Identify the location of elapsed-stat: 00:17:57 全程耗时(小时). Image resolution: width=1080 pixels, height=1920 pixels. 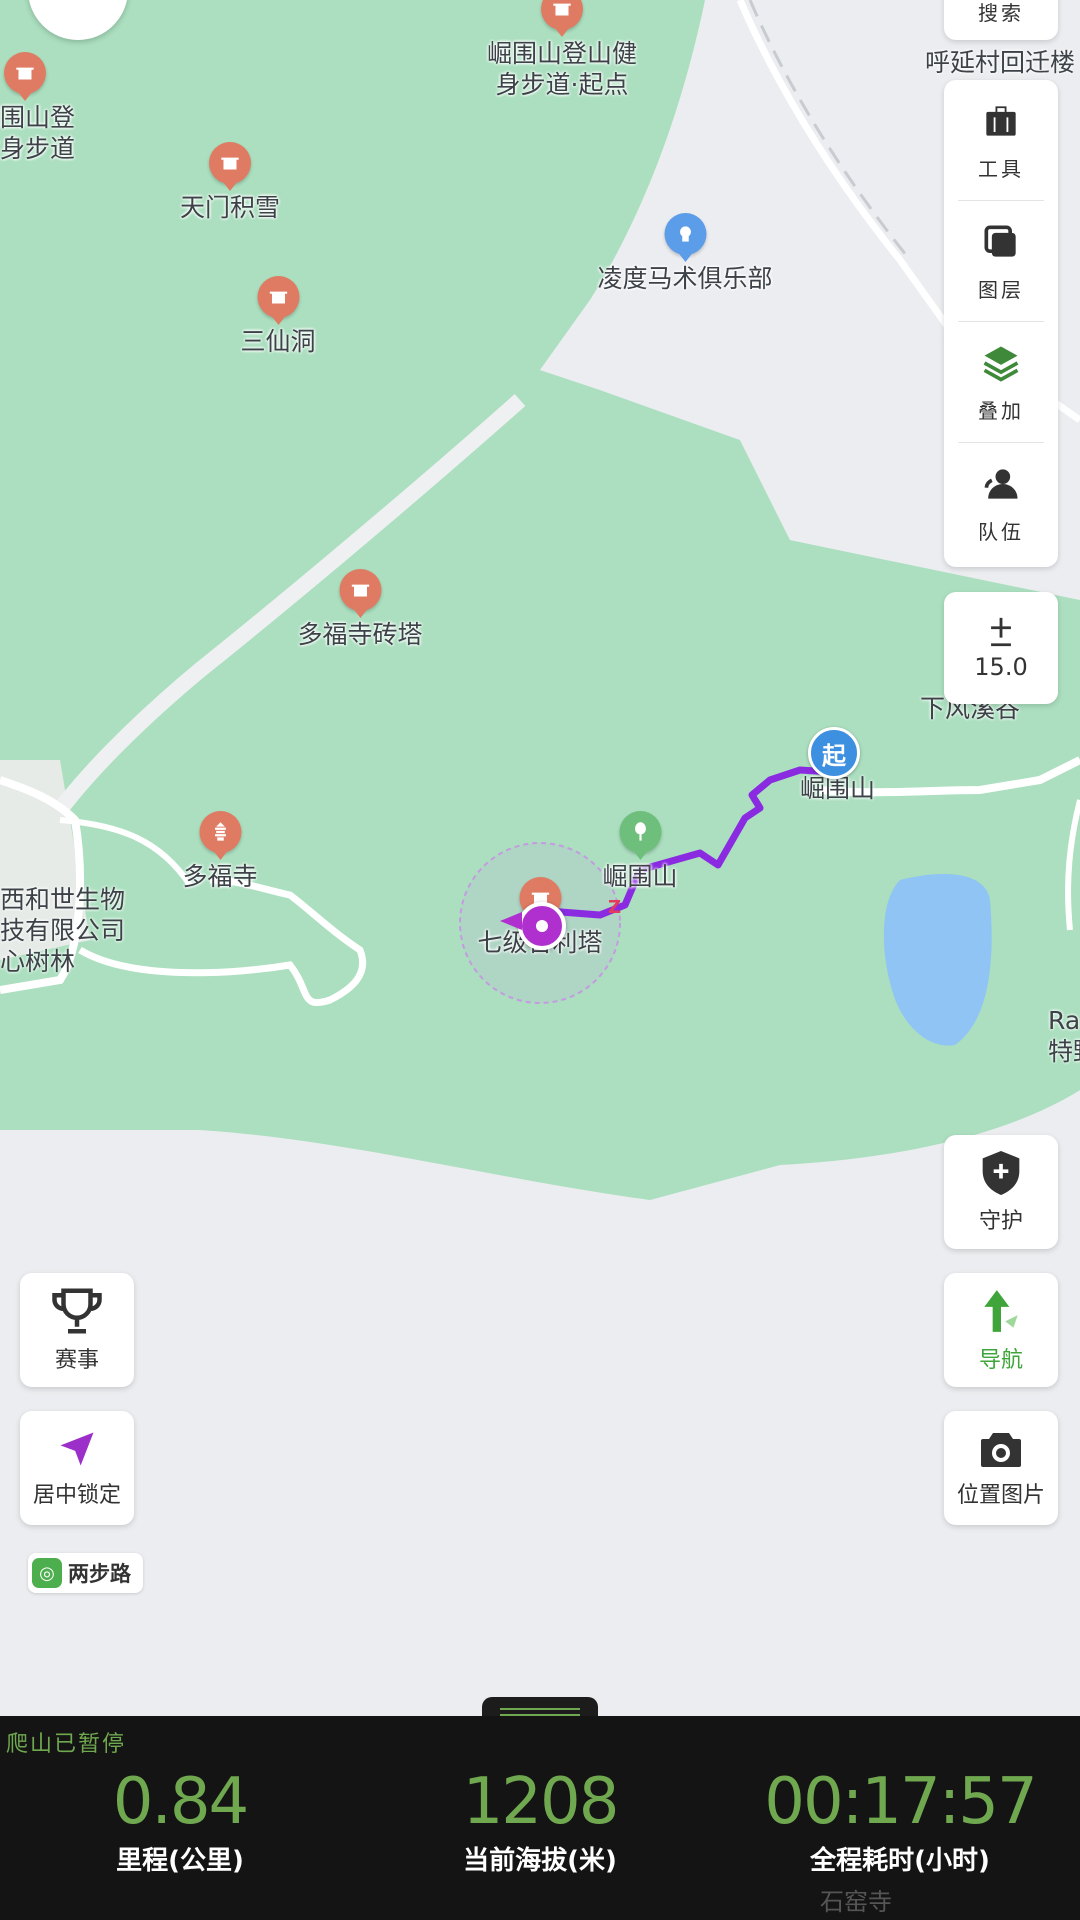
(900, 1821).